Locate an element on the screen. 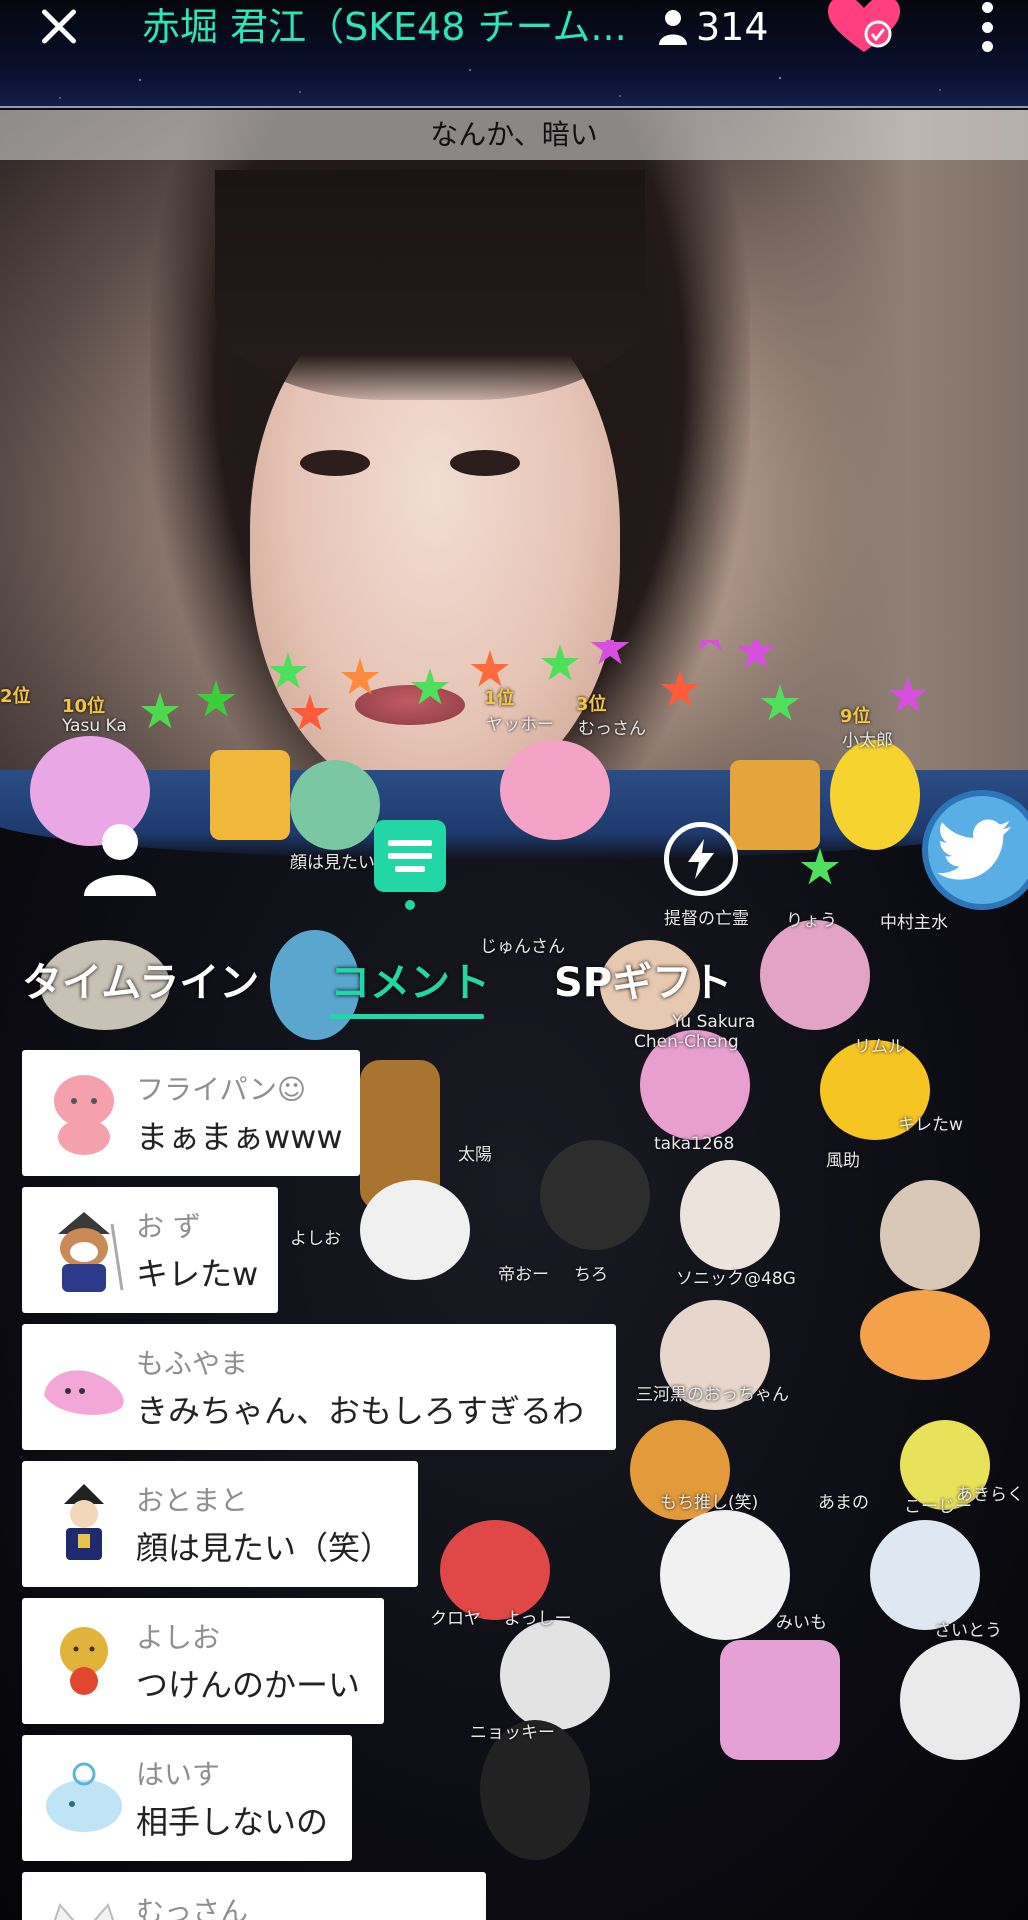 Image resolution: width=1028 pixels, height=1920 pixels. tab-timeline: タイムライン is located at coordinates (140, 983).